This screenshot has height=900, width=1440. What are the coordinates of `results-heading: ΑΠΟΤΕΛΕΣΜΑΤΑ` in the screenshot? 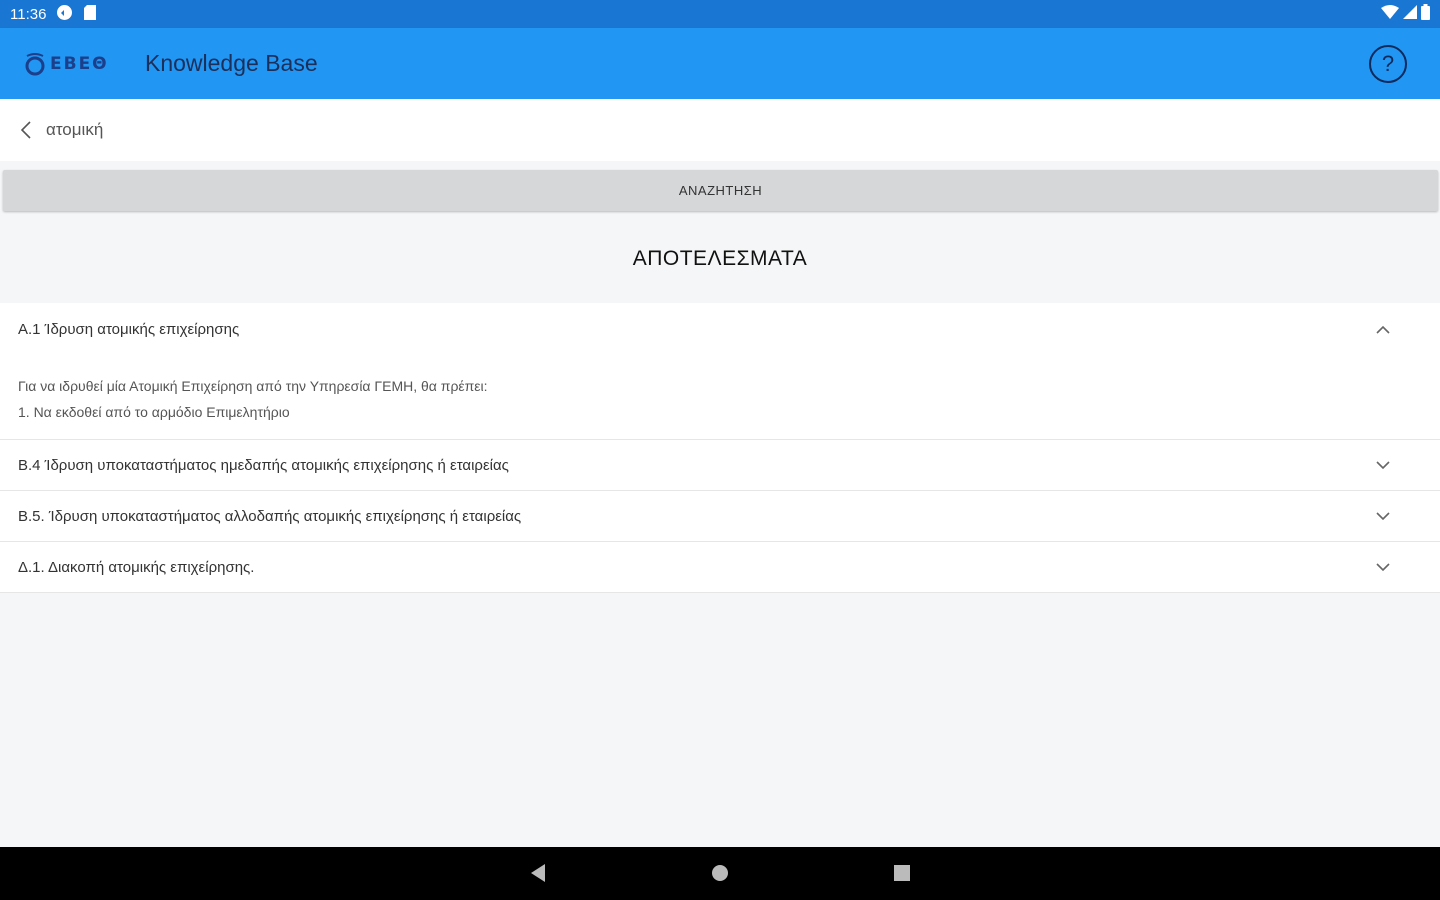 It's located at (720, 258).